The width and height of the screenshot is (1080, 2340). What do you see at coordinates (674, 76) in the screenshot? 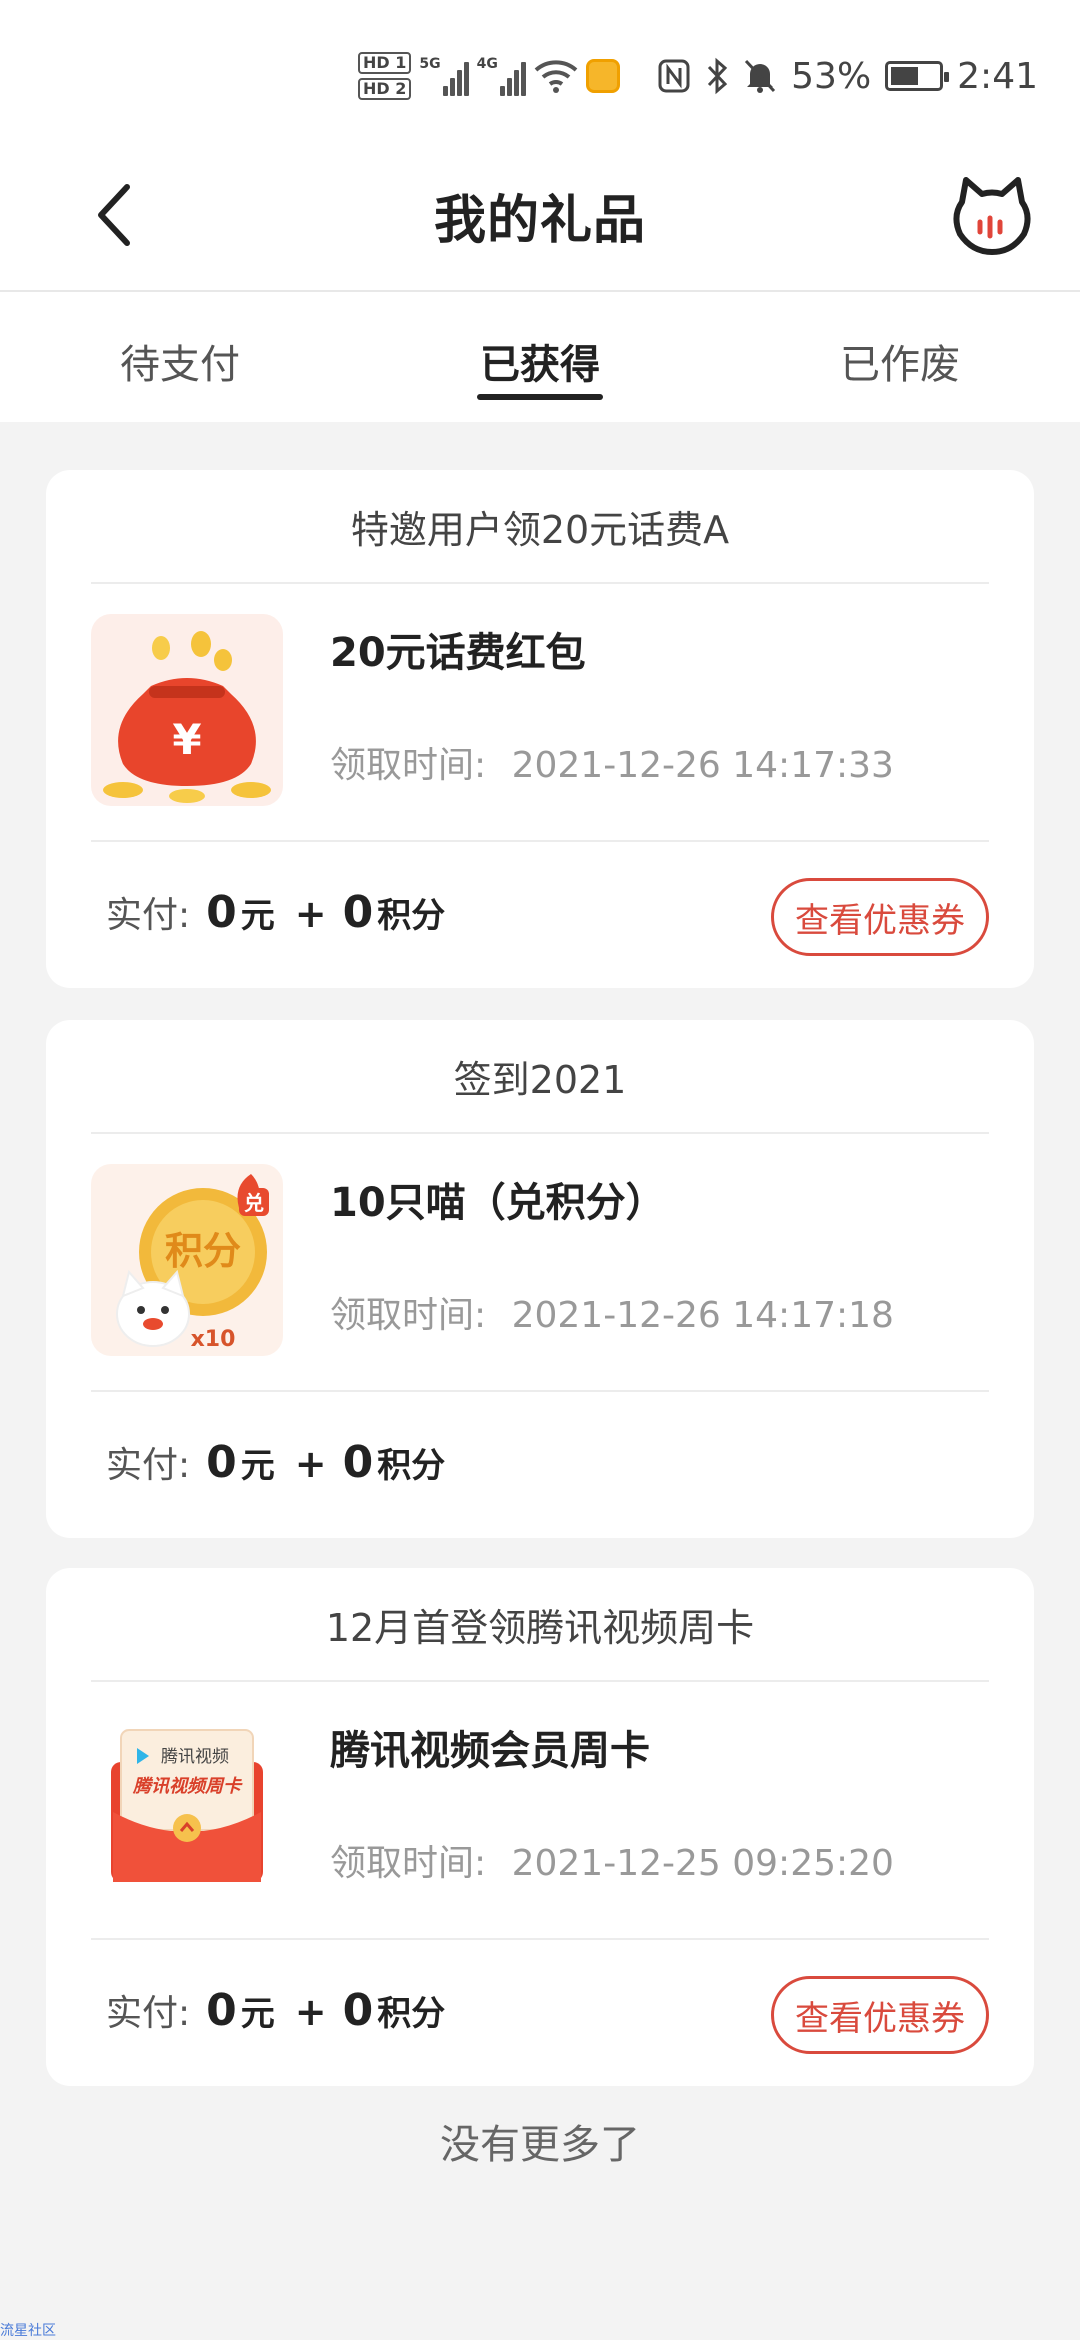
I see `nfc-icon` at bounding box center [674, 76].